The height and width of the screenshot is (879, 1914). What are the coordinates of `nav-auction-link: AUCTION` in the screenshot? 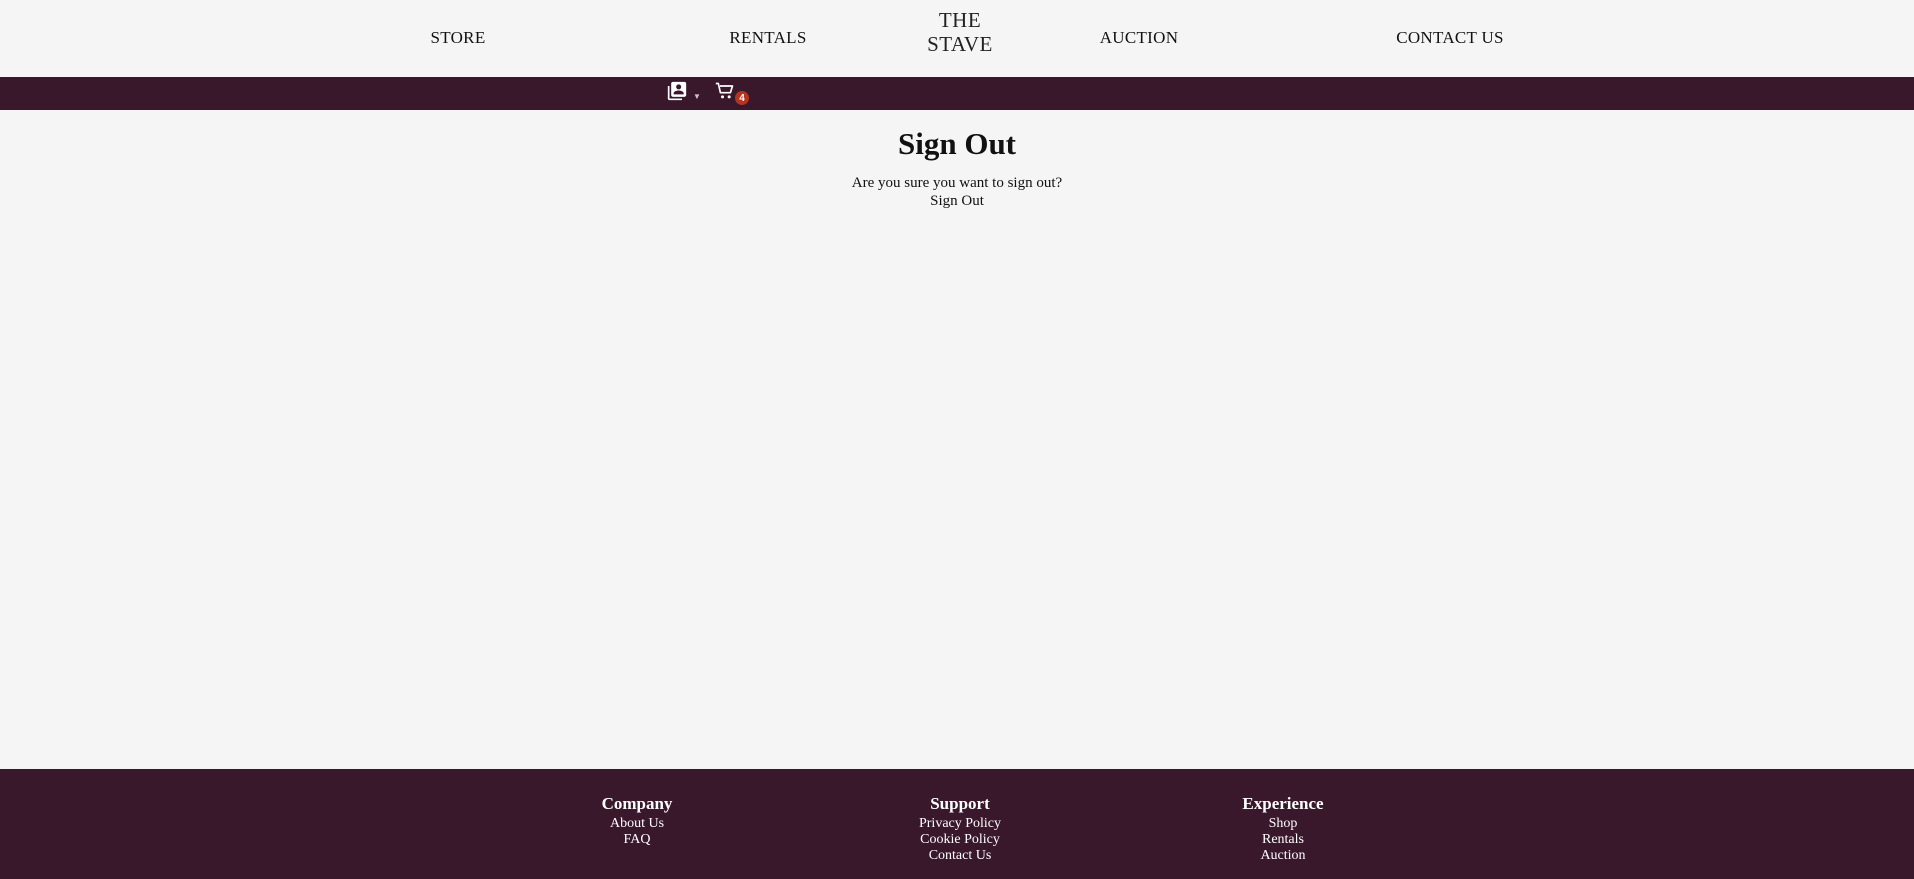 It's located at (1139, 38).